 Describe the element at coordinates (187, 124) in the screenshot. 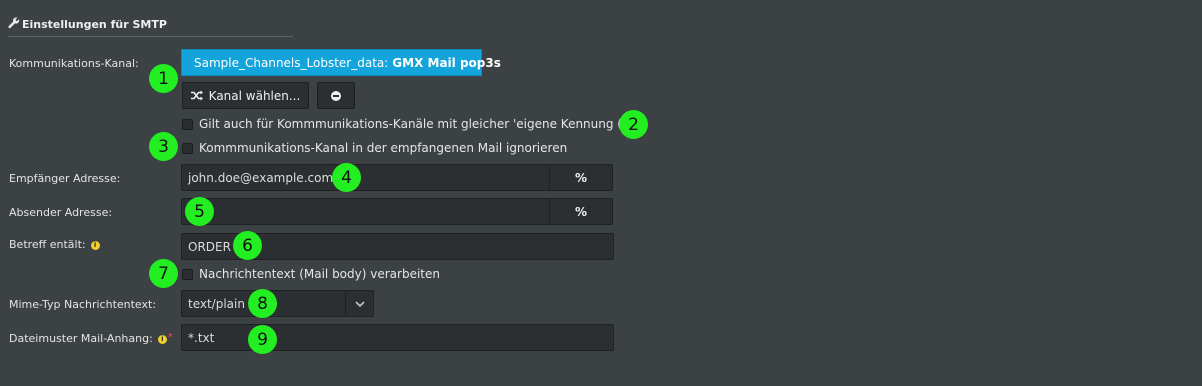

I see `same-id-checkbox` at that location.